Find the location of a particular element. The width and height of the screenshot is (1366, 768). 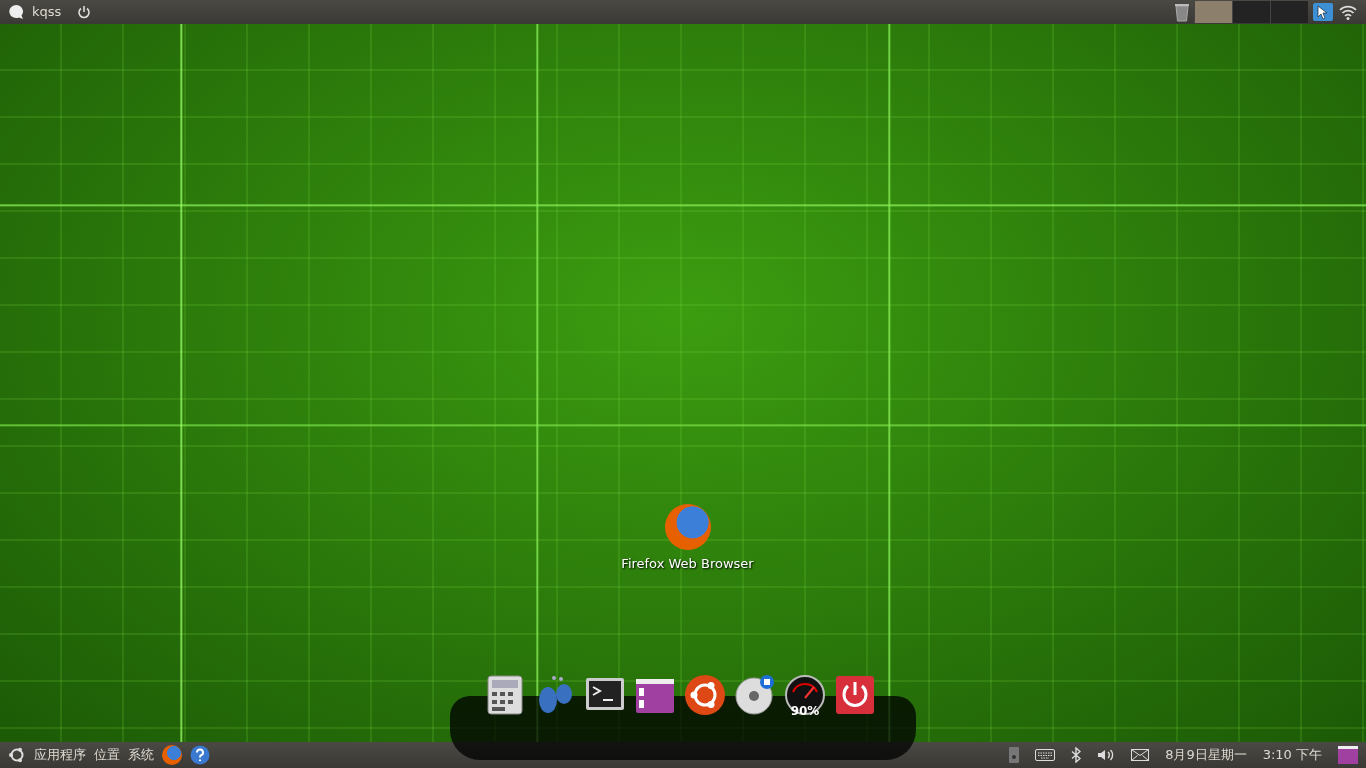

keyboard-icon is located at coordinates (1045, 755).